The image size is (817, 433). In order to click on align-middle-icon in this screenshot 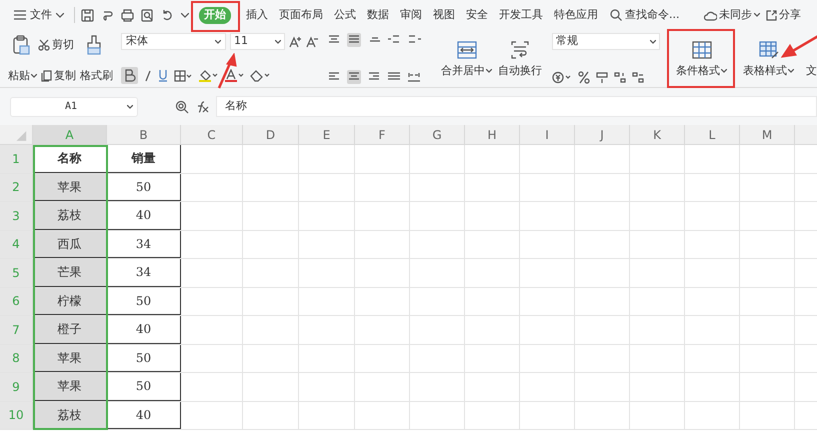, I will do `click(354, 40)`.